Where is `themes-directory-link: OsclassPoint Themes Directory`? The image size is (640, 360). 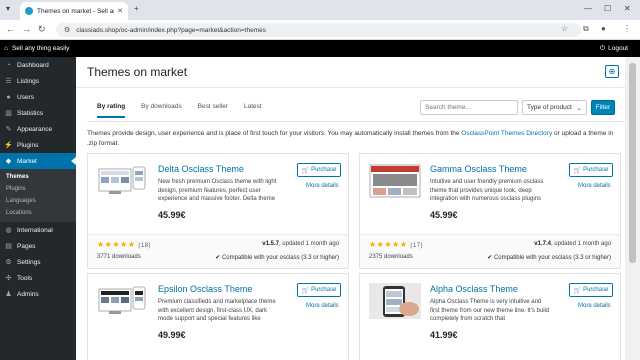
themes-directory-link: OsclassPoint Themes Directory is located at coordinates (506, 133).